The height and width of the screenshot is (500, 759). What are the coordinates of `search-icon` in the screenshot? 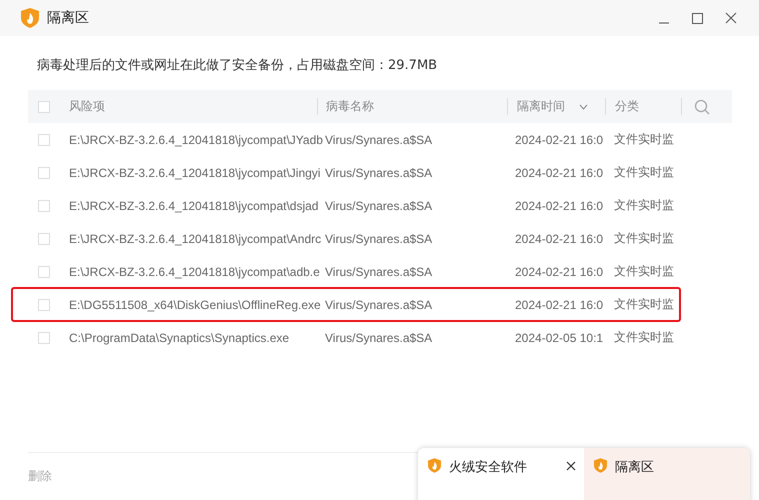 It's located at (702, 106).